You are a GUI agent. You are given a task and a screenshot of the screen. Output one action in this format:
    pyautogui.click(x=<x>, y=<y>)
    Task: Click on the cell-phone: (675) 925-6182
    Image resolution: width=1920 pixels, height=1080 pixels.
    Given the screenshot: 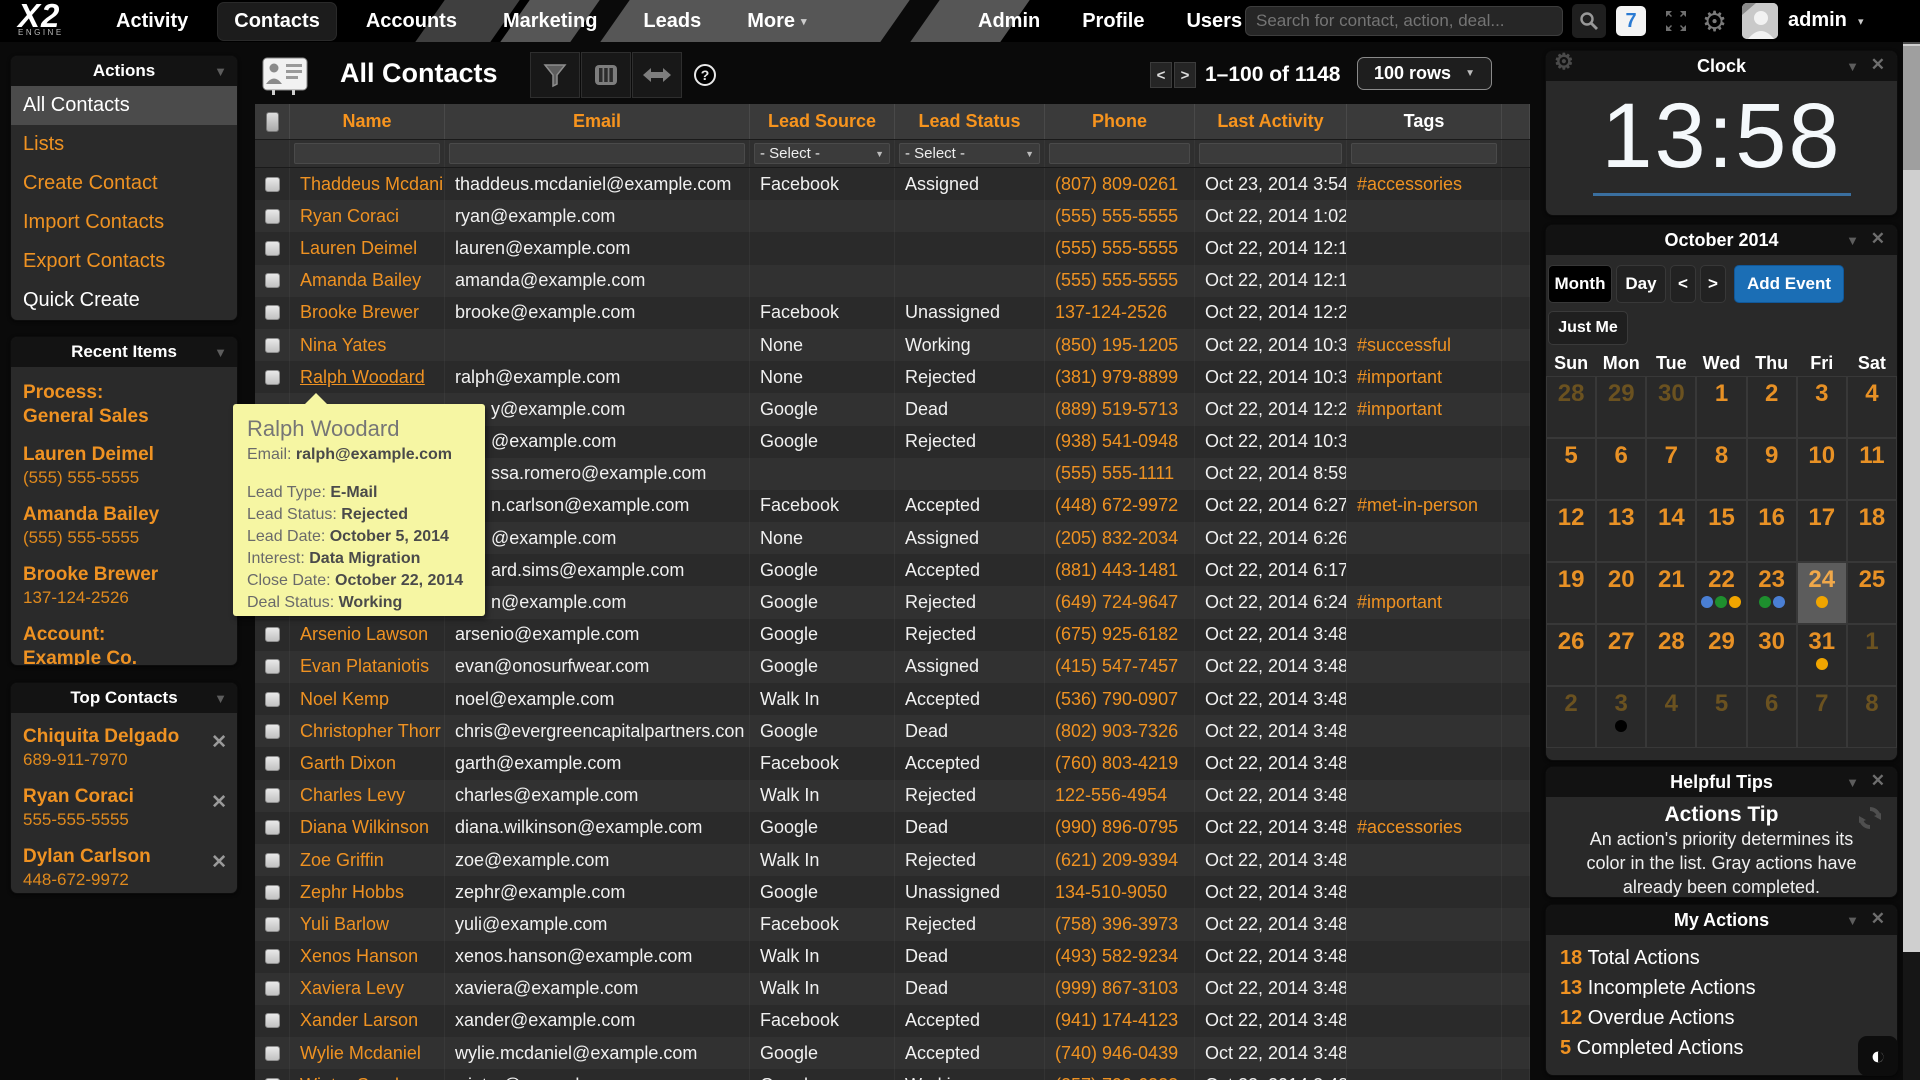 What is the action you would take?
    pyautogui.click(x=1120, y=634)
    